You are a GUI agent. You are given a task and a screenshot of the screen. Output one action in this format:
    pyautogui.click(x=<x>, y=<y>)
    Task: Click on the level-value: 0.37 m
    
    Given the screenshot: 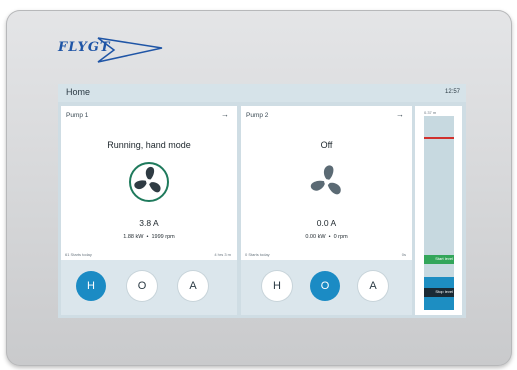 What is the action you would take?
    pyautogui.click(x=430, y=112)
    